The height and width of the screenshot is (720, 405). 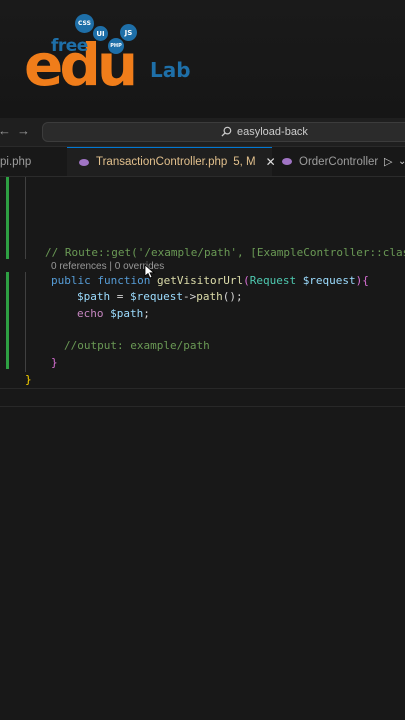 I want to click on code-line-echo: echo $path;, so click(x=113, y=314).